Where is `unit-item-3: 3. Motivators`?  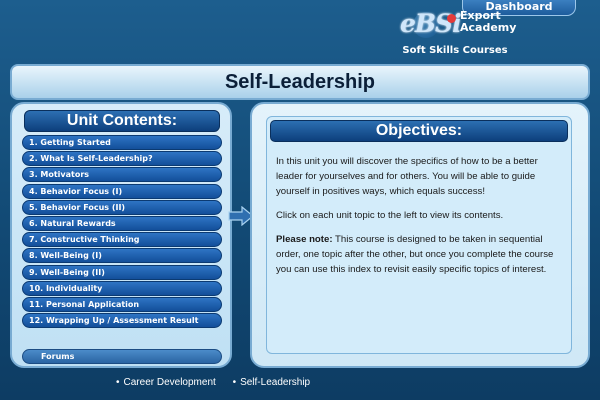 unit-item-3: 3. Motivators is located at coordinates (122, 175).